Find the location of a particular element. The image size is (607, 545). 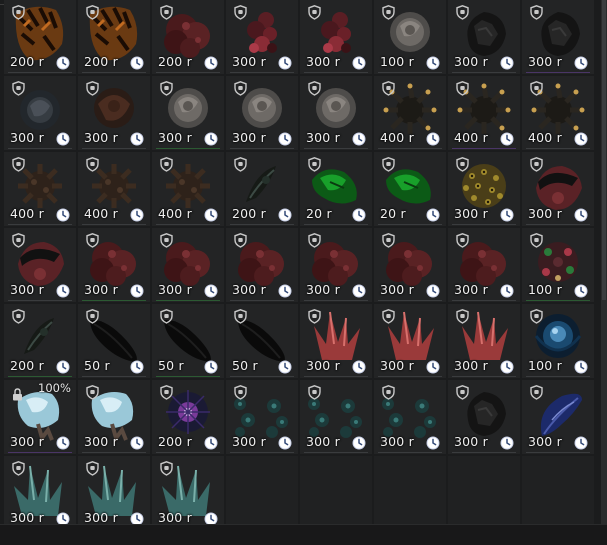

scrollbar is located at coordinates (604, 272).